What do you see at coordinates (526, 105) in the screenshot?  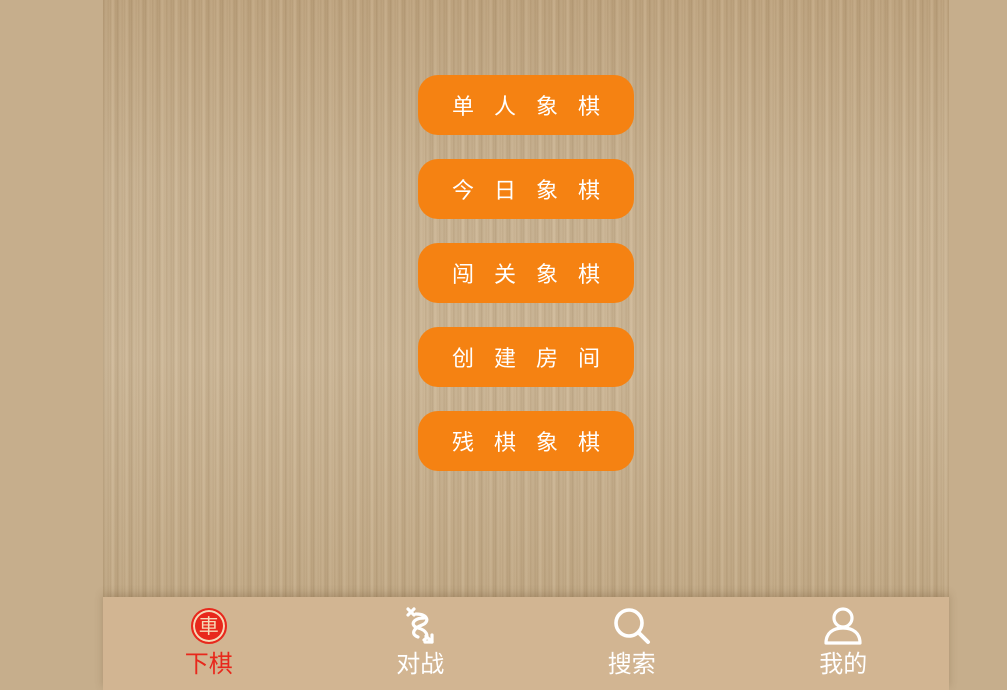 I see `single-player-chess-button: 单人象棋` at bounding box center [526, 105].